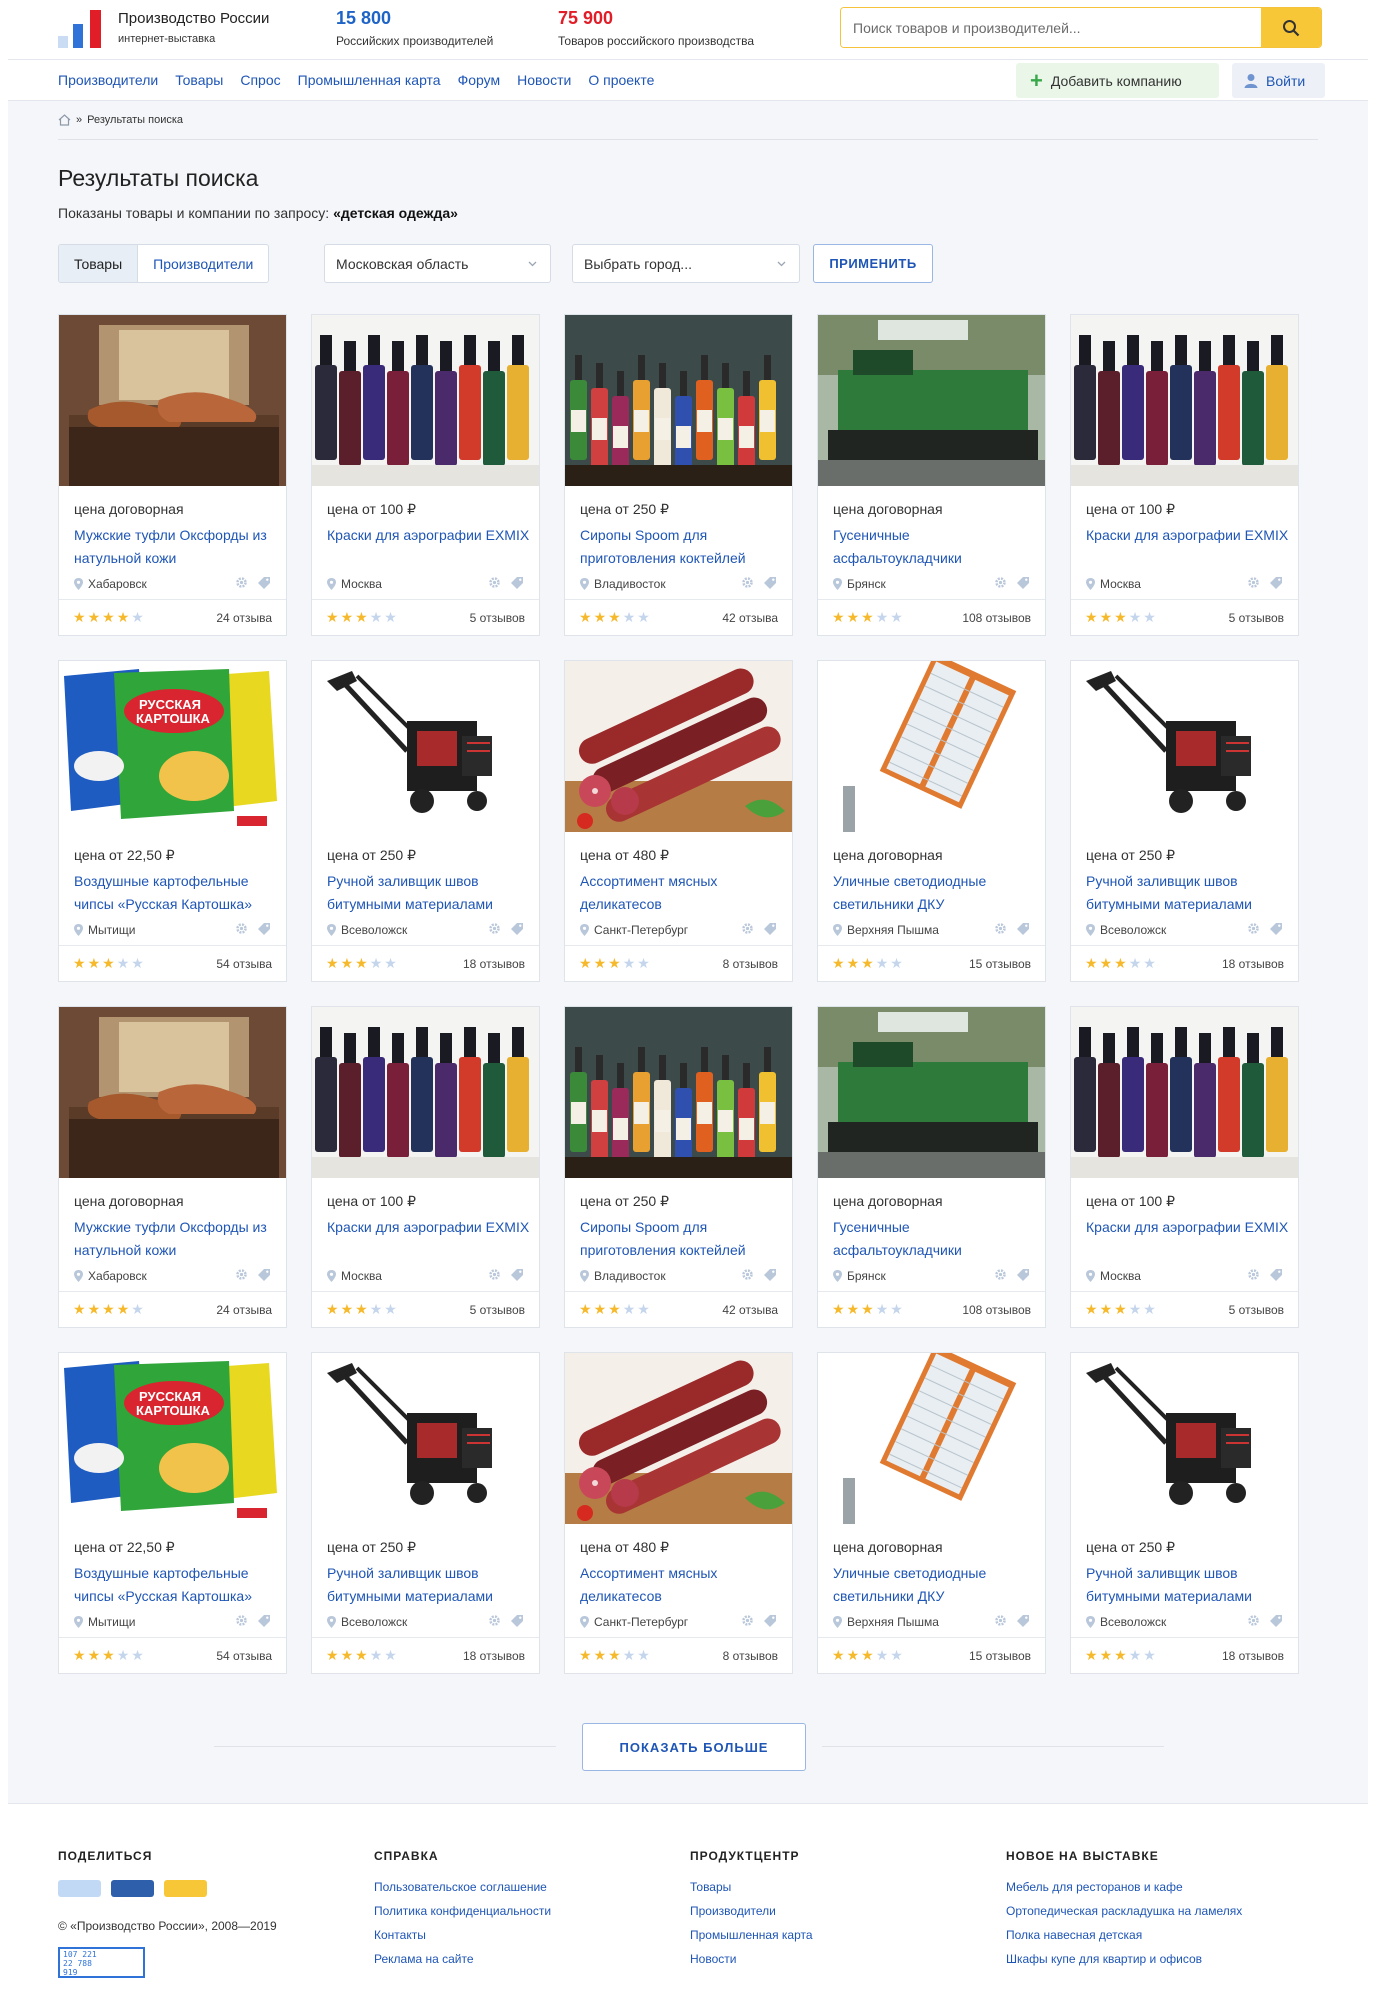 This screenshot has width=1376, height=2010. What do you see at coordinates (99, 263) in the screenshot?
I see `tab-goods: Товары` at bounding box center [99, 263].